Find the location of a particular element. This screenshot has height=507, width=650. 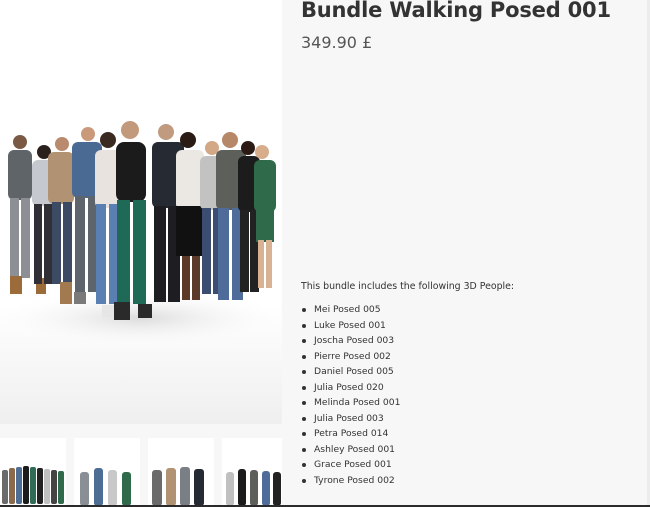

thumbnail-image-people-a is located at coordinates (105, 487).